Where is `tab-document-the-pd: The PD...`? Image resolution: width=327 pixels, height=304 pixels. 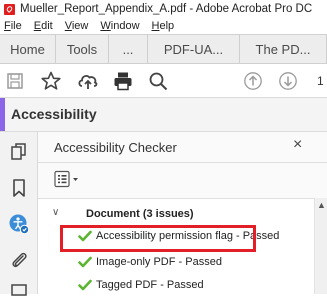
tab-document-the-pd: The PD... is located at coordinates (283, 49).